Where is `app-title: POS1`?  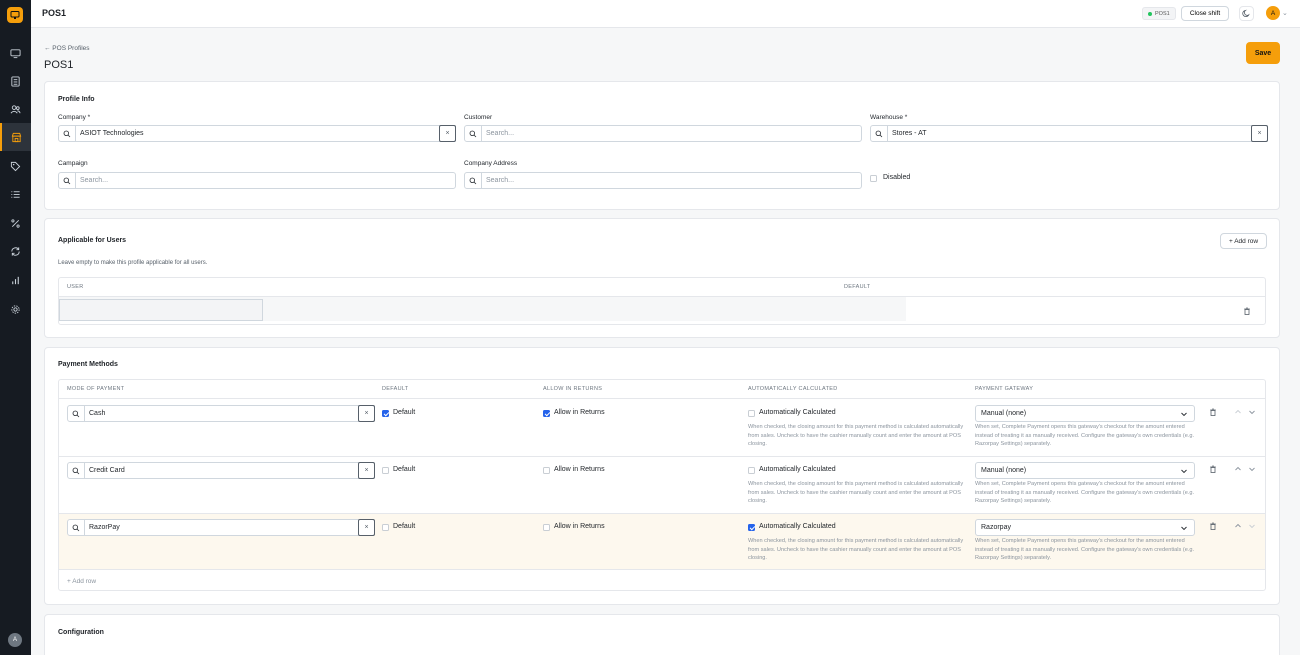
app-title: POS1 is located at coordinates (54, 13).